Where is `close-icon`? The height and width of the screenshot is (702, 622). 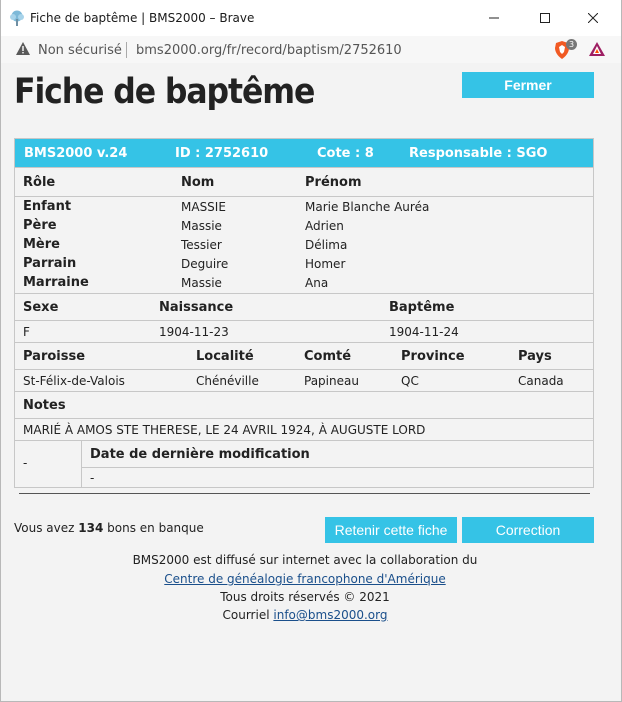
close-icon is located at coordinates (593, 18).